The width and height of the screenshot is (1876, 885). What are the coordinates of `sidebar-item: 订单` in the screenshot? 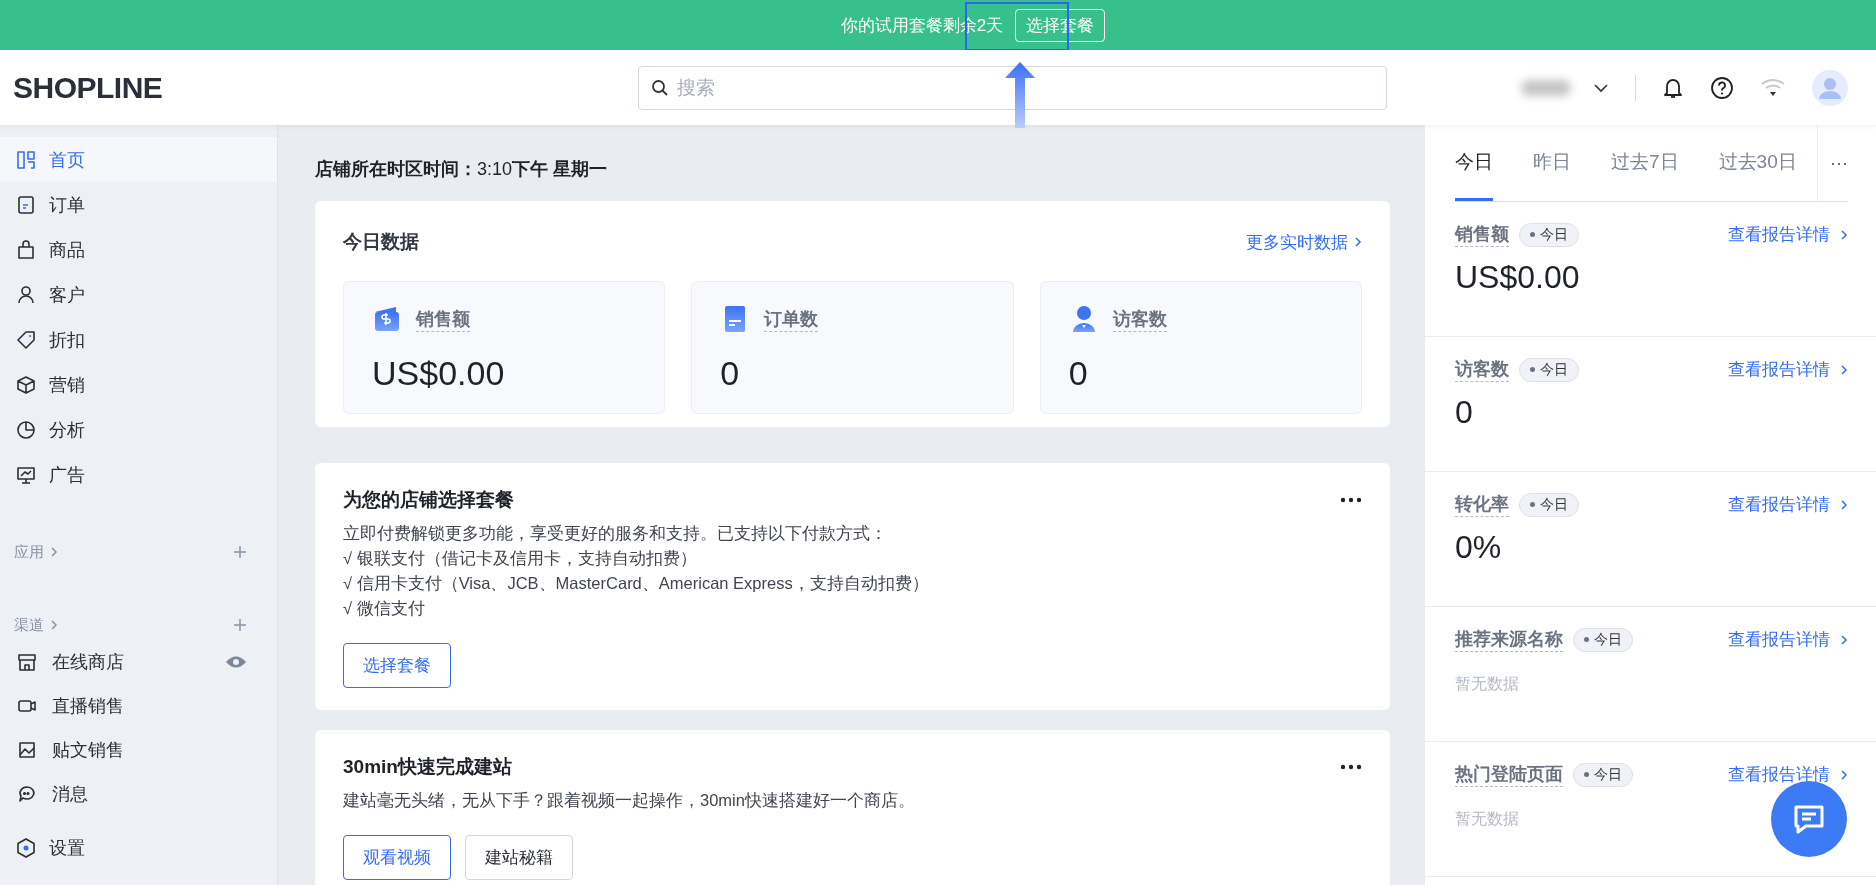 It's located at (138, 204).